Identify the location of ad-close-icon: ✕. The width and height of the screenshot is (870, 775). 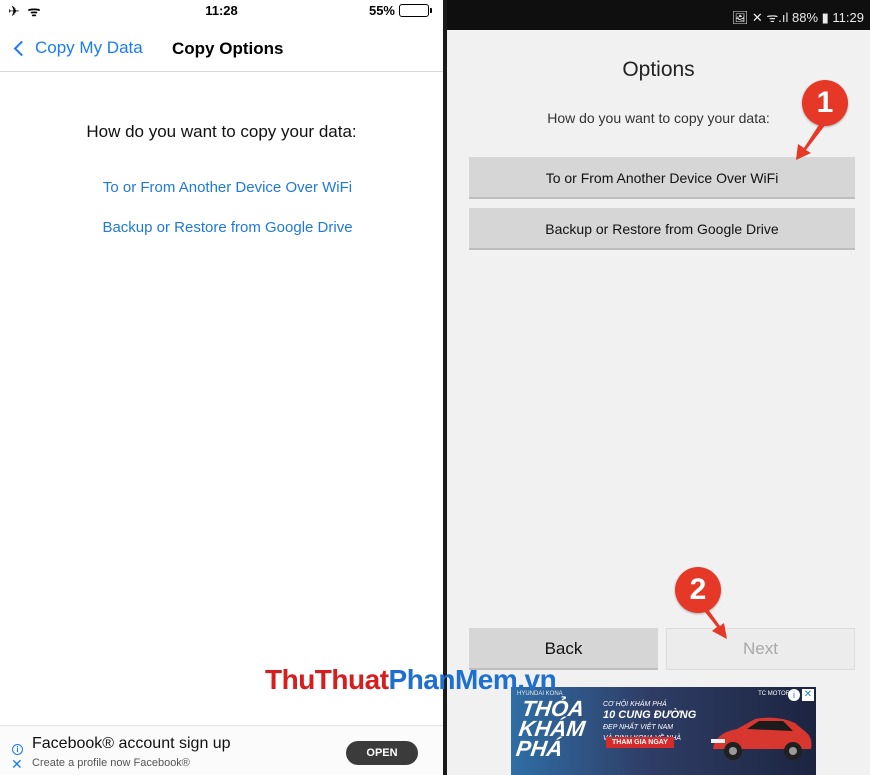
(17, 764).